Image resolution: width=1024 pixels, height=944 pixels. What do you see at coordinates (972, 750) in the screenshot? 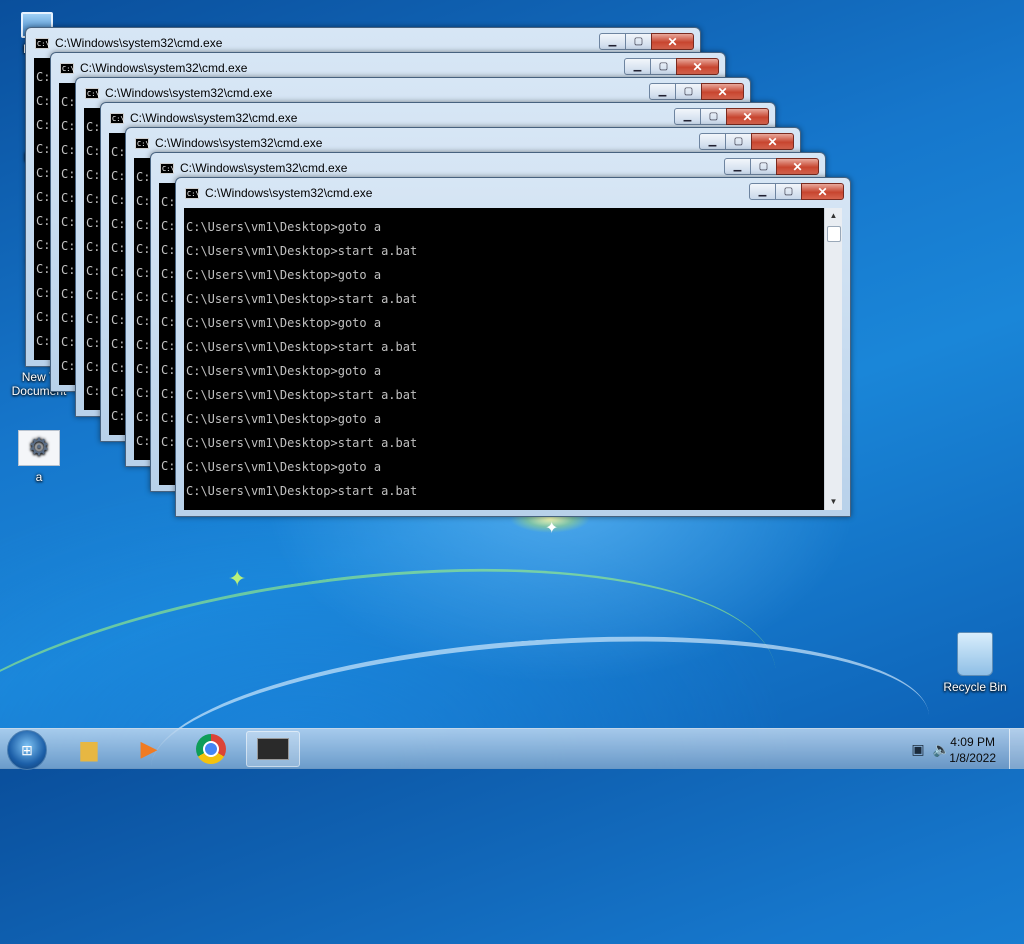
I see `clock: 4:09 PM 1/8/2022` at bounding box center [972, 750].